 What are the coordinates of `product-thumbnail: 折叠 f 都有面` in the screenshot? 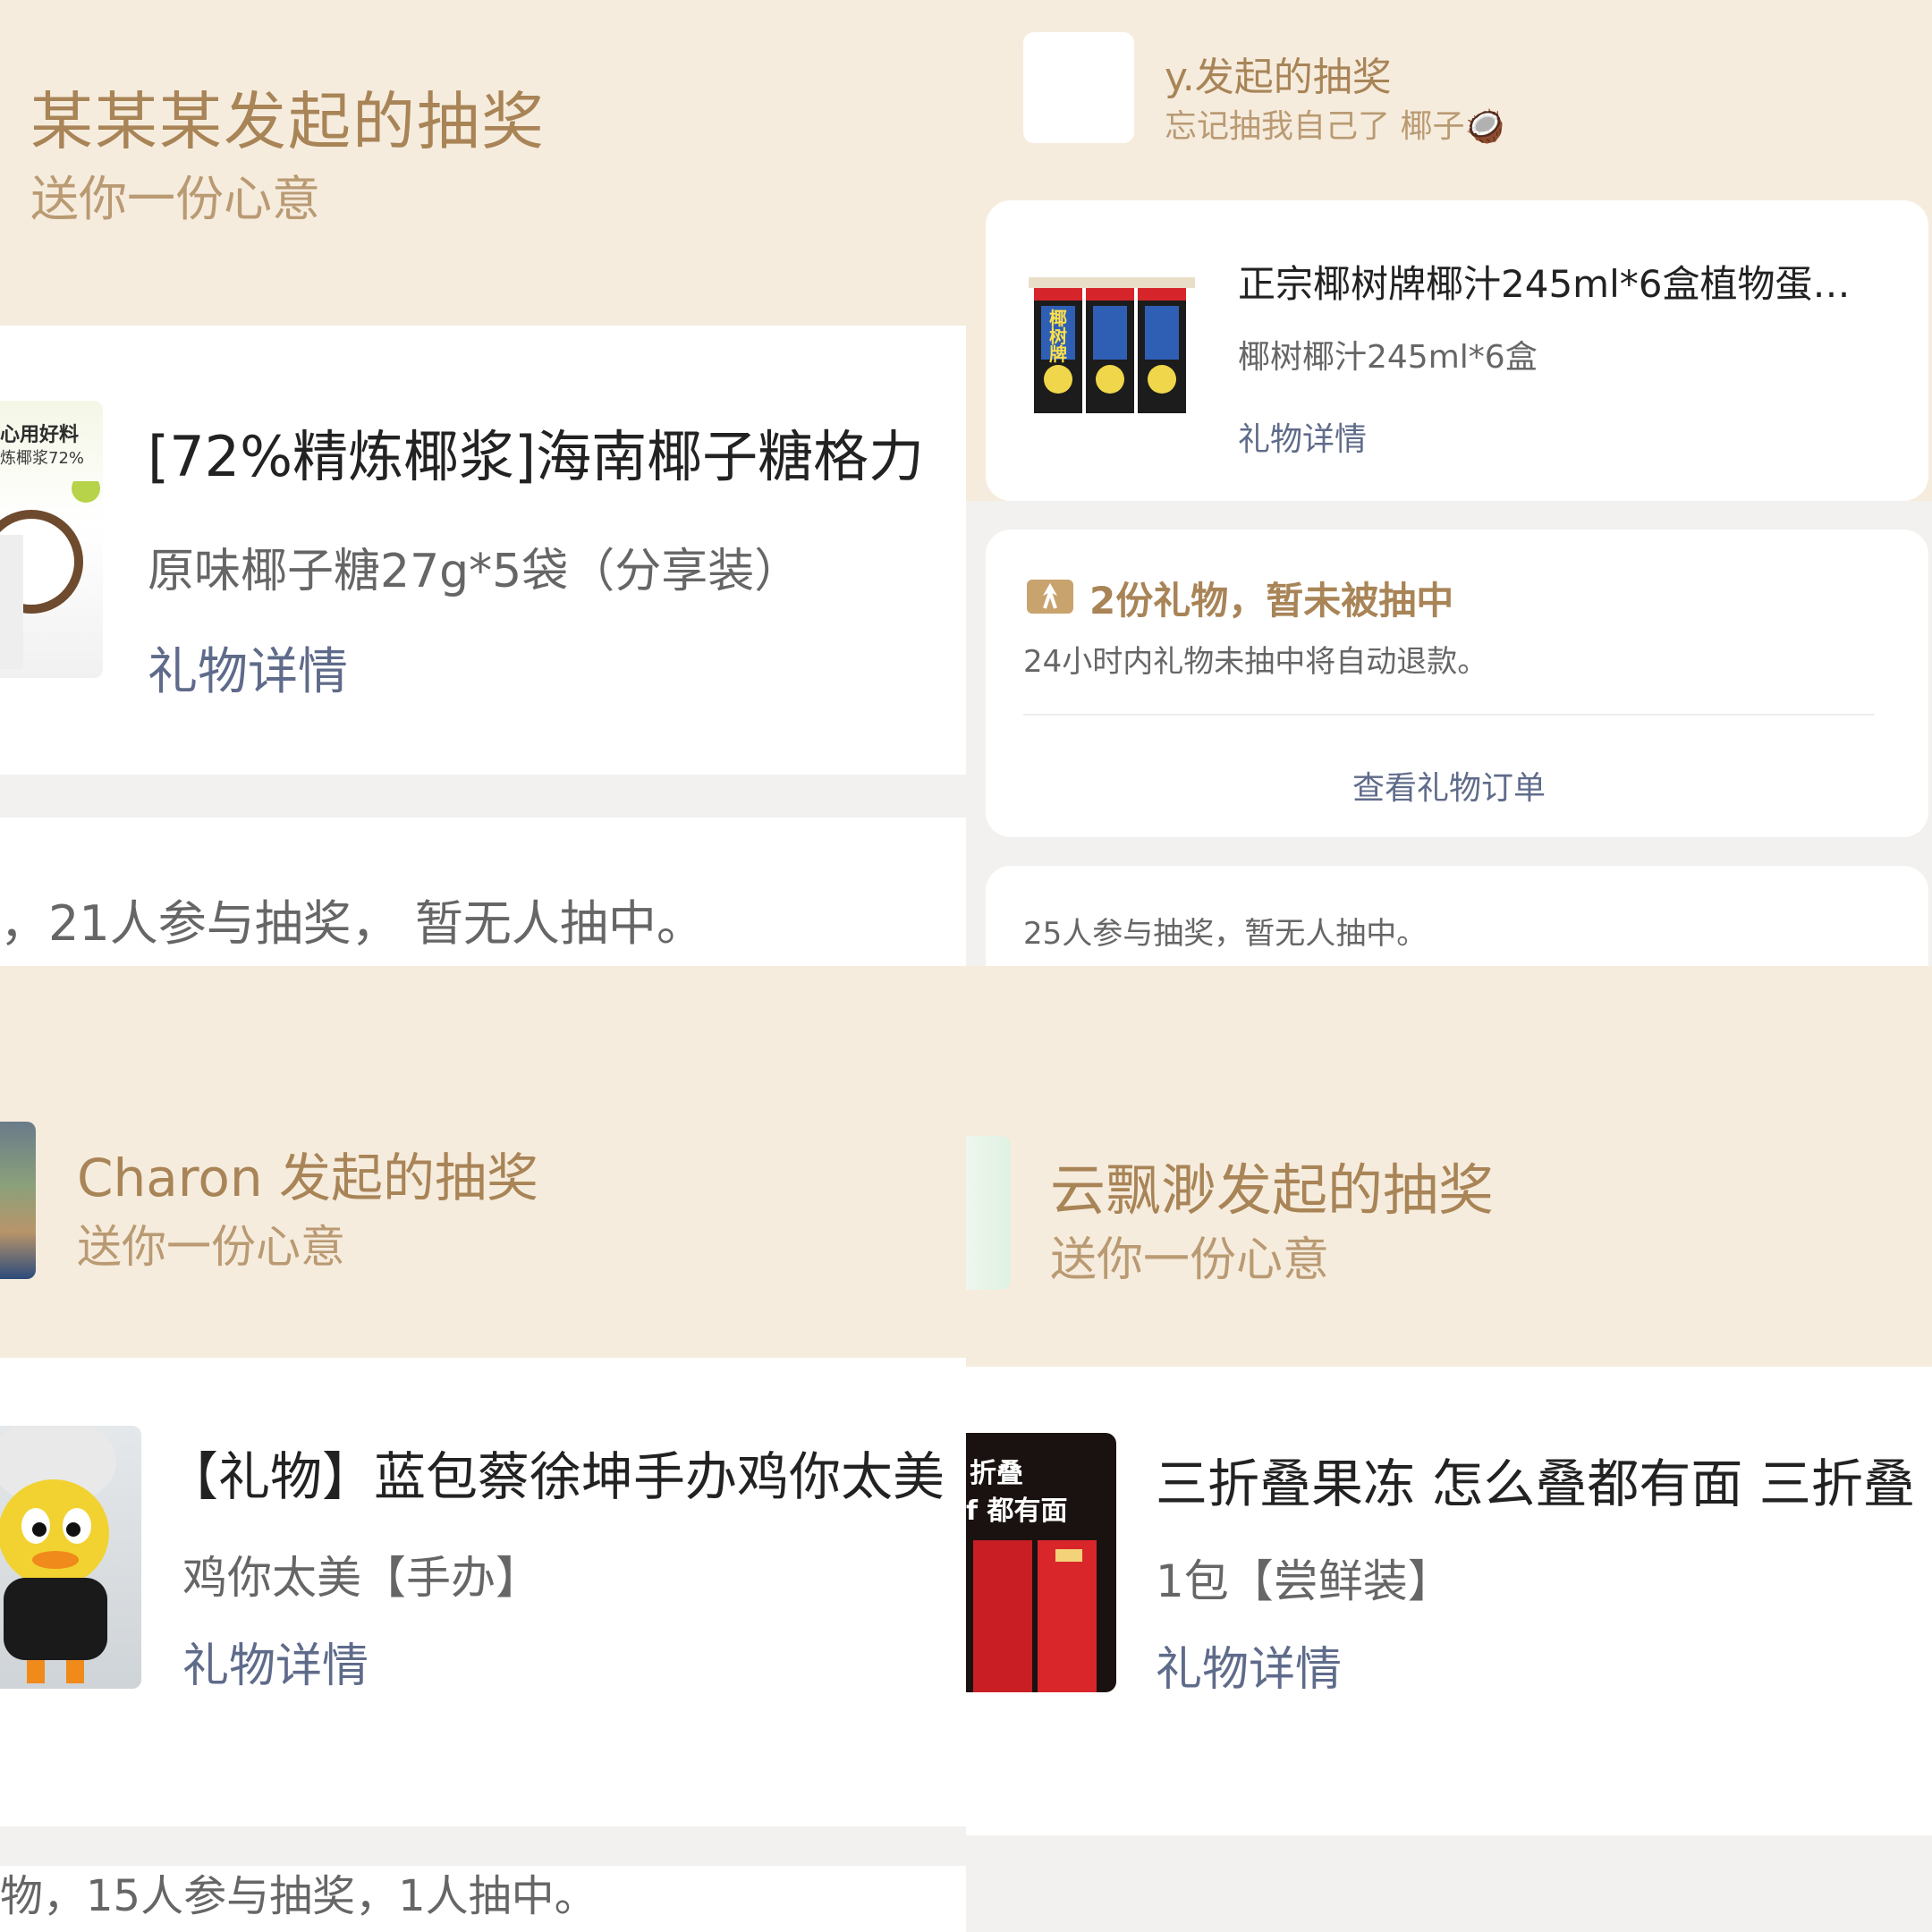 It's located at (1041, 1562).